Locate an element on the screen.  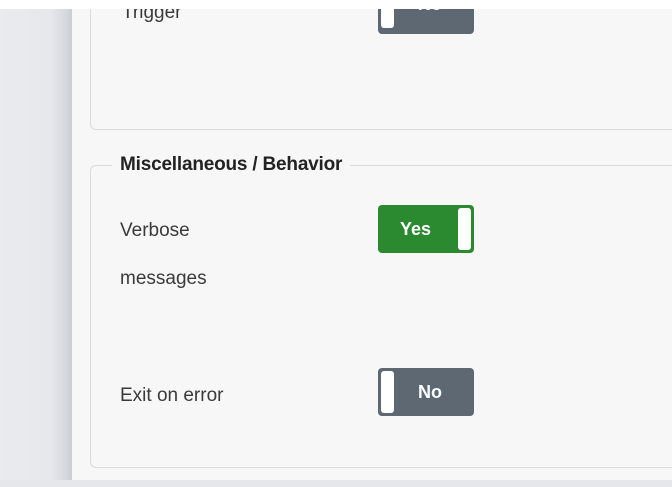
exit-toggle-text: No is located at coordinates (430, 392).